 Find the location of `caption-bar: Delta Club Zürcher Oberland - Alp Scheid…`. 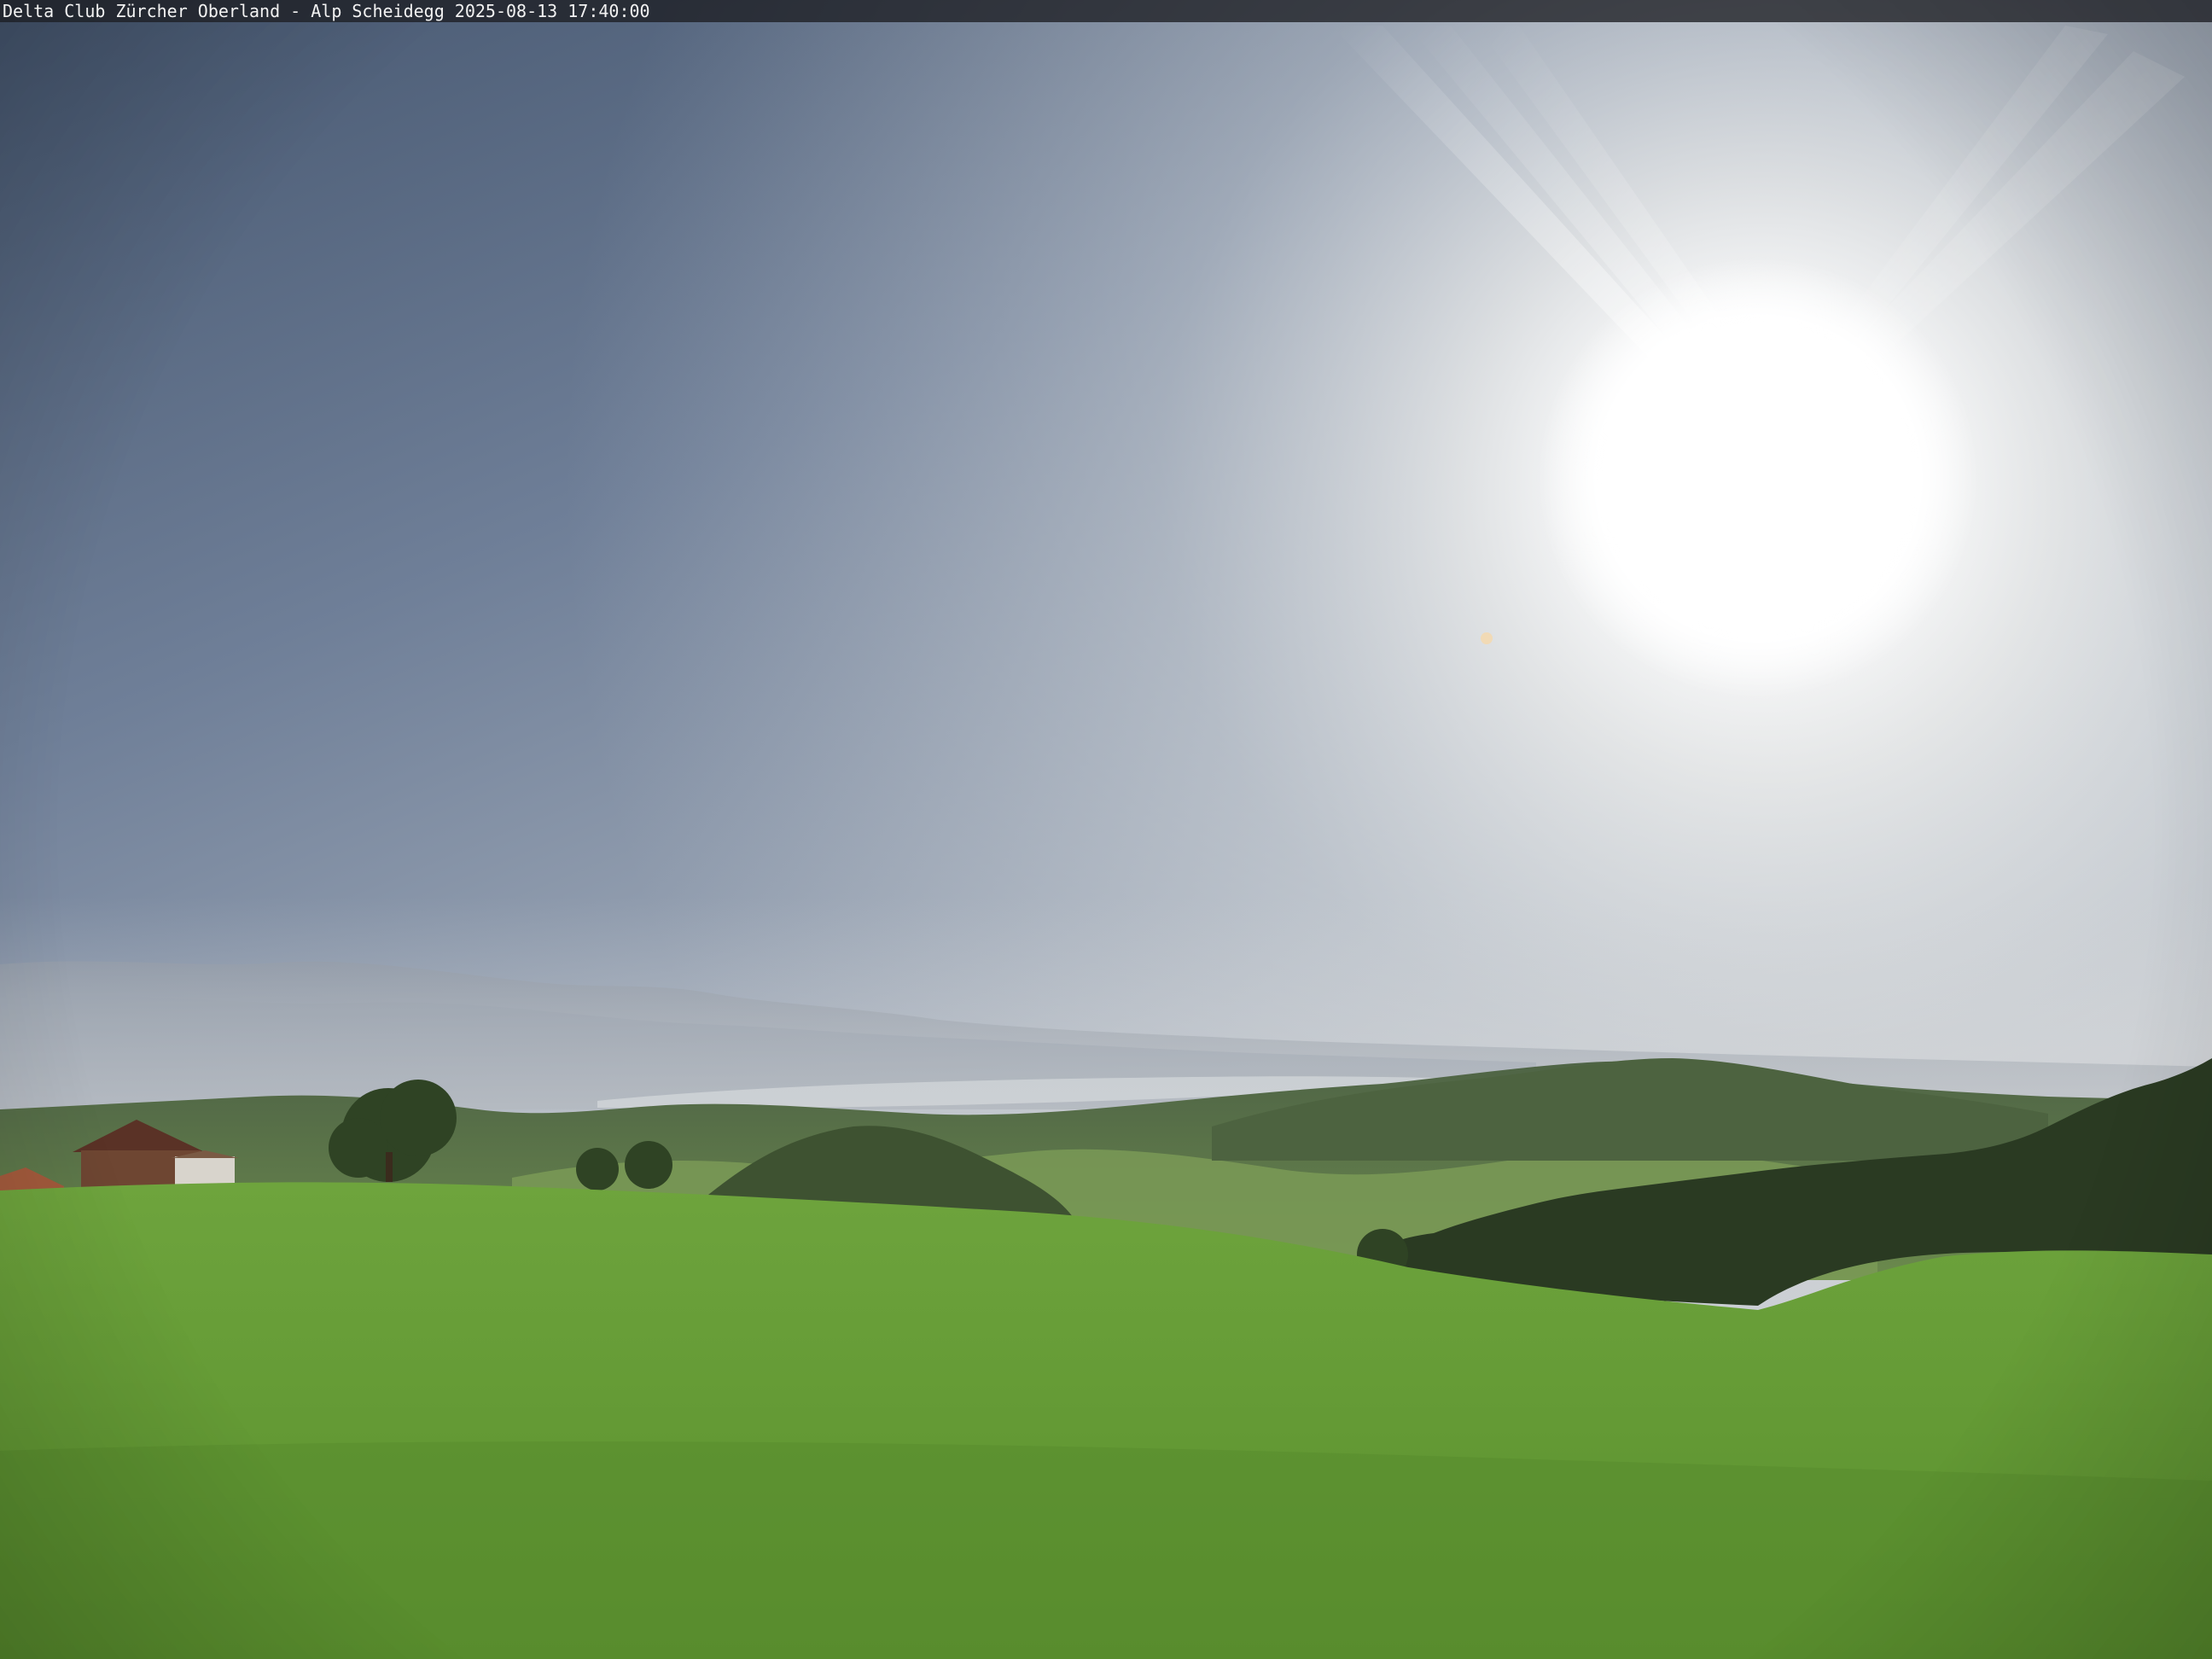

caption-bar: Delta Club Zürcher Oberland - Alp Scheid… is located at coordinates (1106, 11).